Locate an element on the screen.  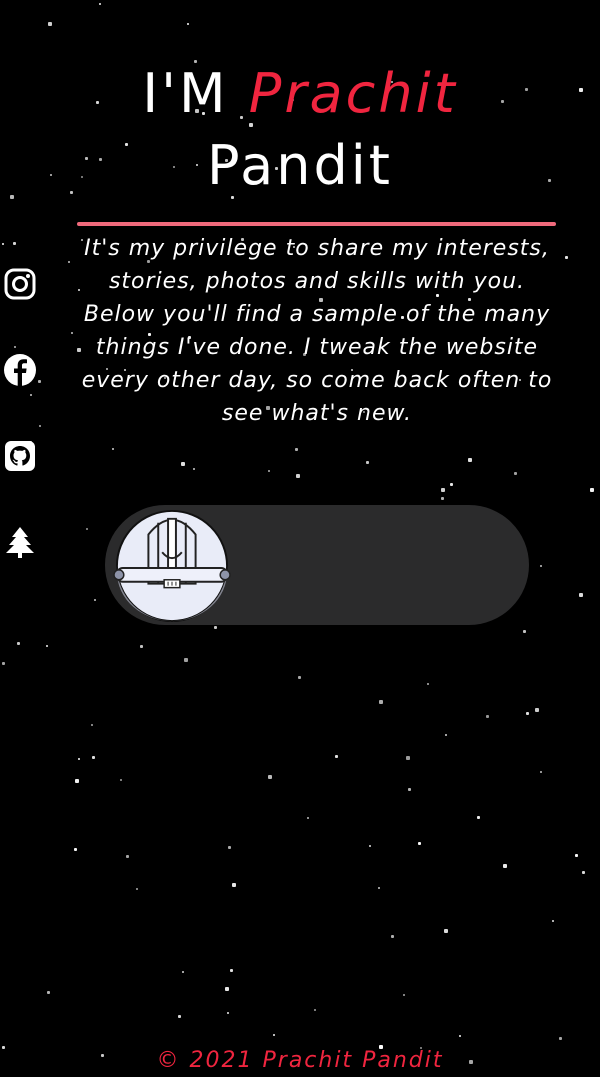
page-title: I'M Prachit Pandit is located at coordinates (300, 130).